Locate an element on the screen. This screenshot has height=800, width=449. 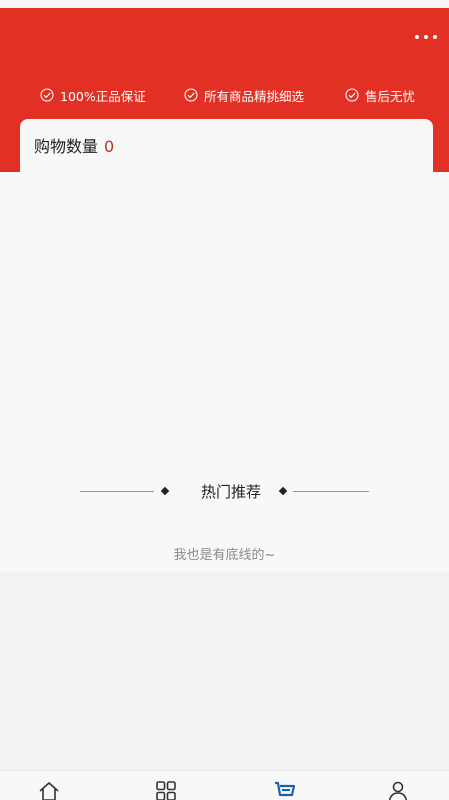
tab-home is located at coordinates (49, 789).